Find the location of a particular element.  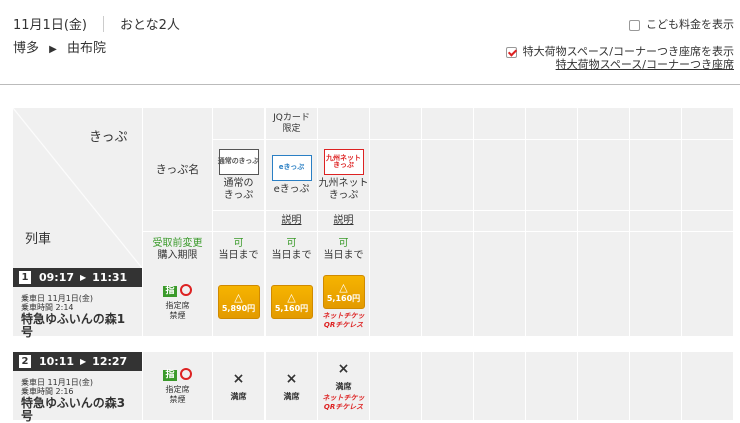

ticket-name: eきっぷ is located at coordinates (291, 189).